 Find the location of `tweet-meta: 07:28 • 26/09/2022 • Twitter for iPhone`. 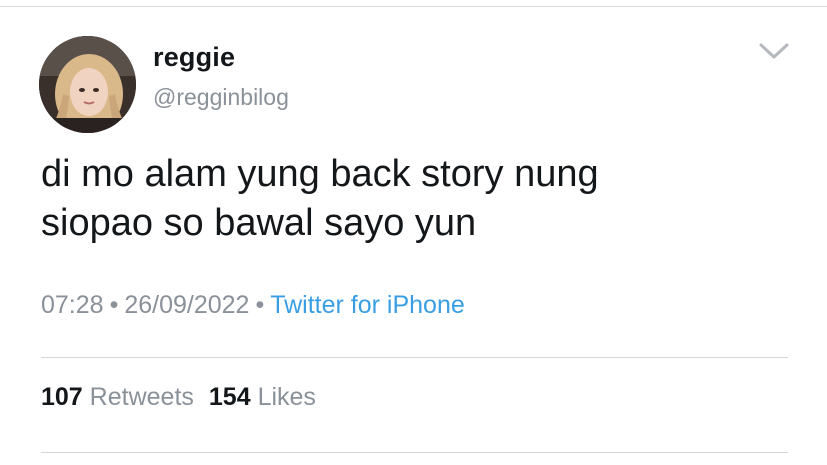

tweet-meta: 07:28 • 26/09/2022 • Twitter for iPhone is located at coordinates (253, 305).